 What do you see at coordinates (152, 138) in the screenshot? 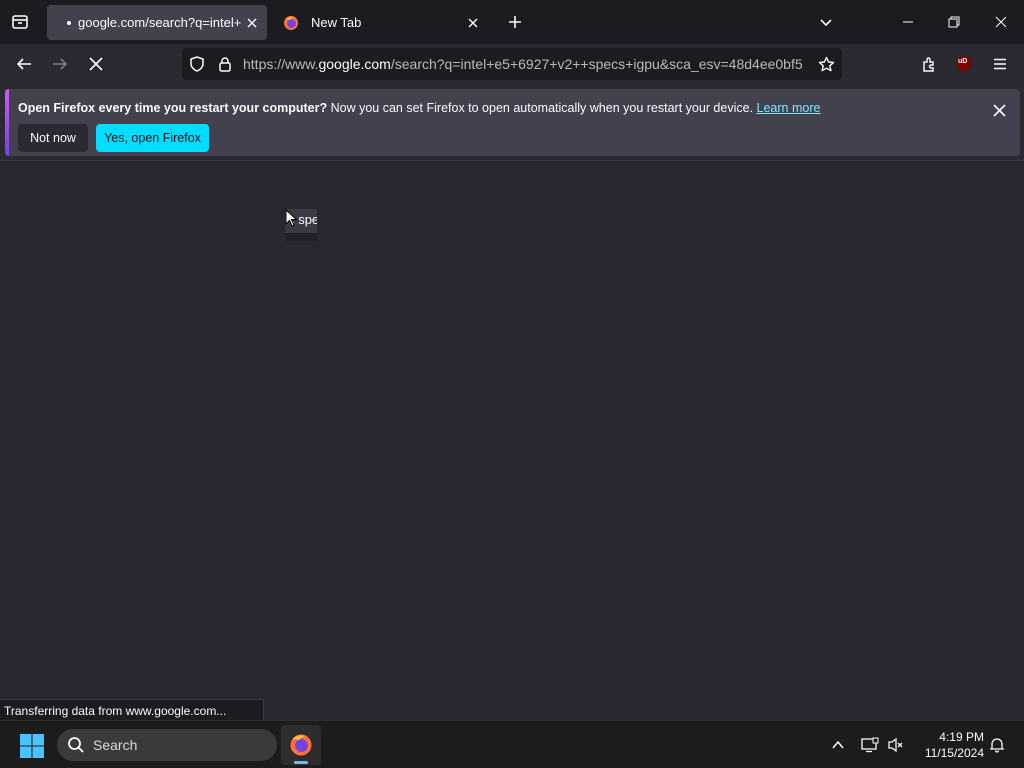
I see `yes-open-firefox-button: Yes, open Firefox` at bounding box center [152, 138].